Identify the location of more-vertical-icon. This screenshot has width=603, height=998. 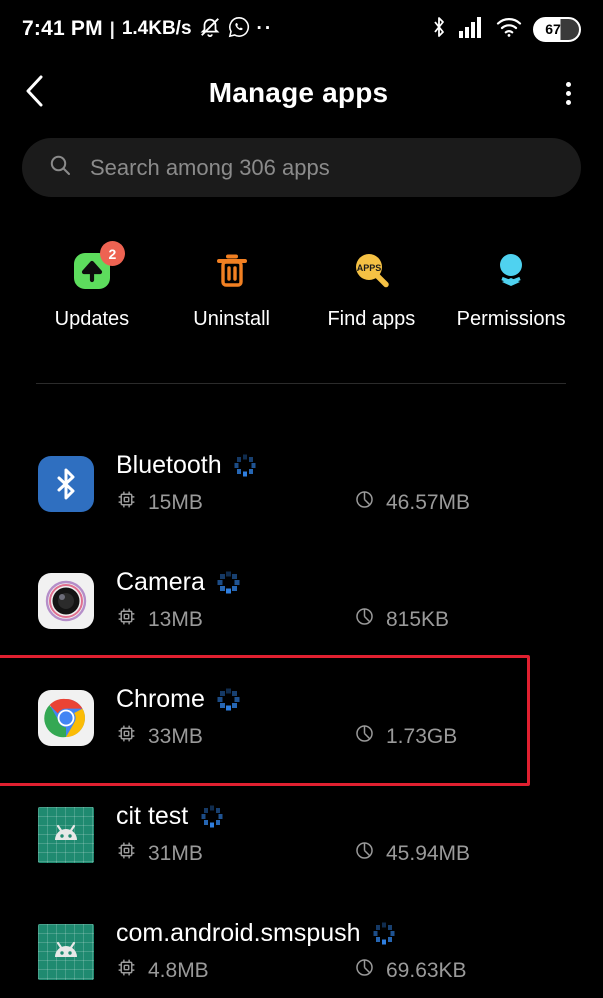
(568, 93).